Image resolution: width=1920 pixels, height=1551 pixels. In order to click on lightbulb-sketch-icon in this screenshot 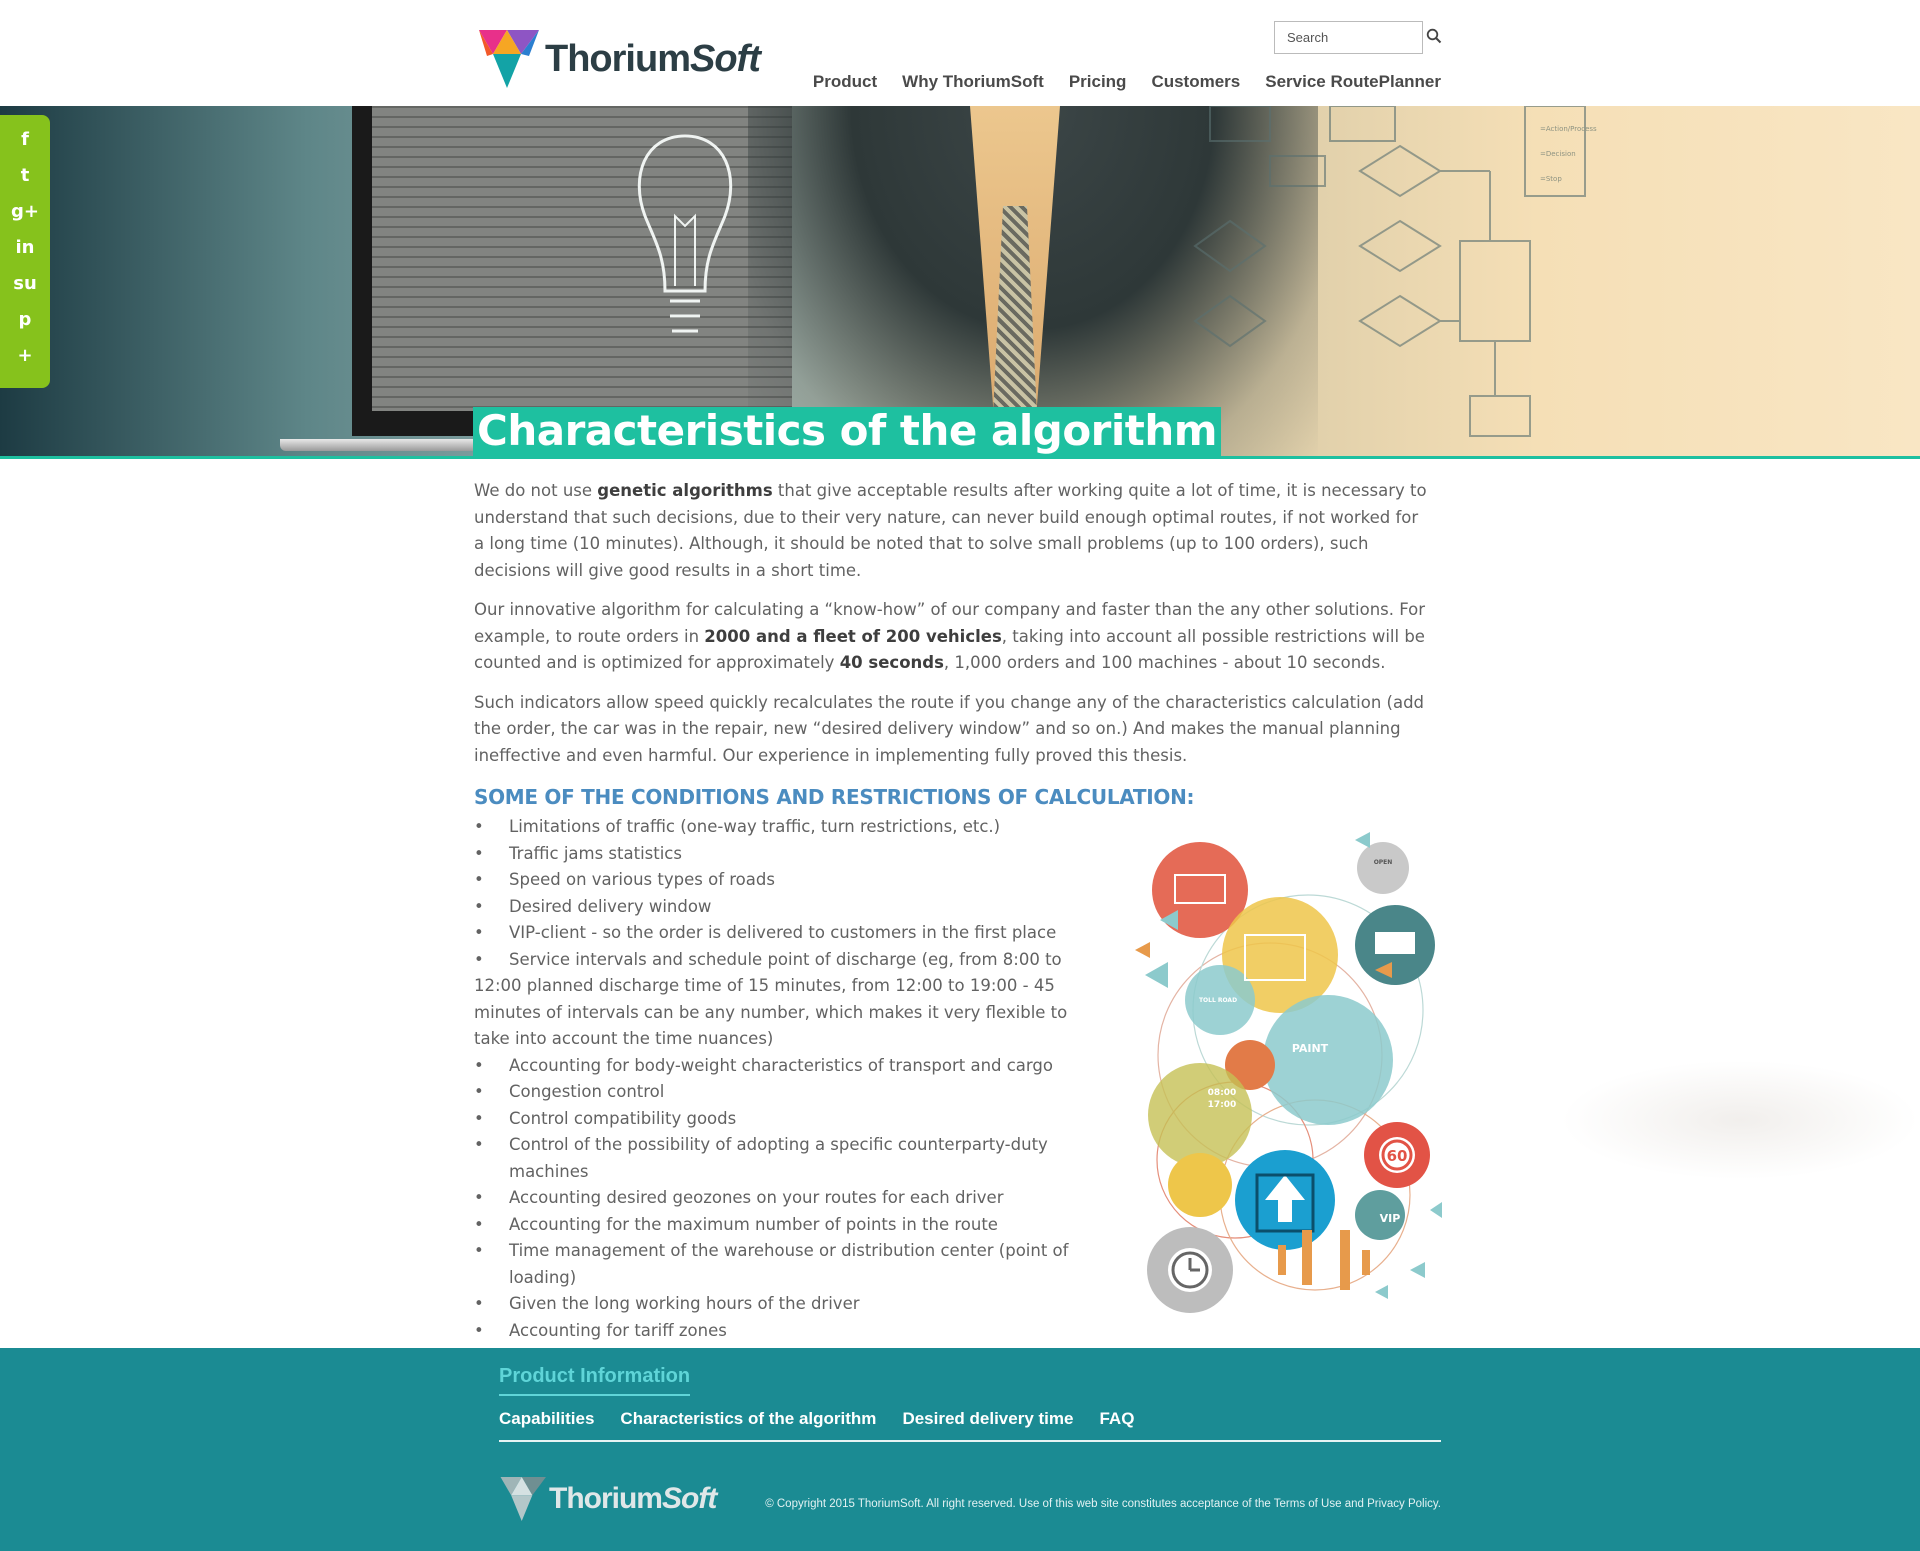, I will do `click(685, 233)`.